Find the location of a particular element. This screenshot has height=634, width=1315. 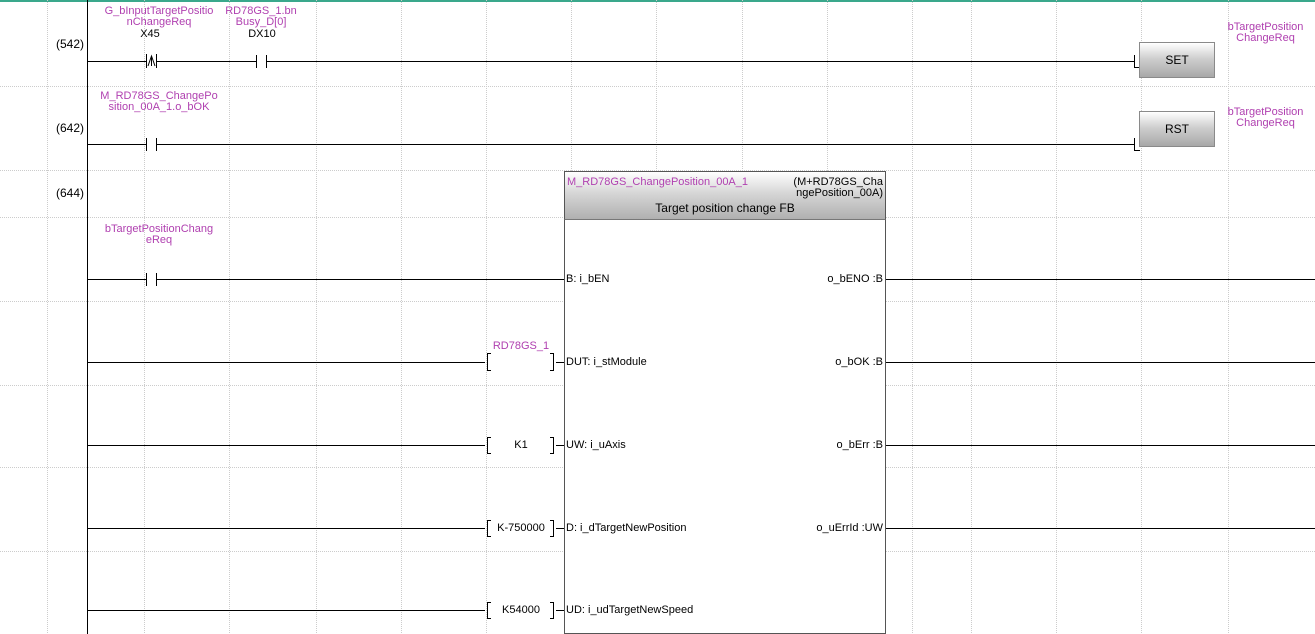

contact-address: DX10 is located at coordinates (262, 34).